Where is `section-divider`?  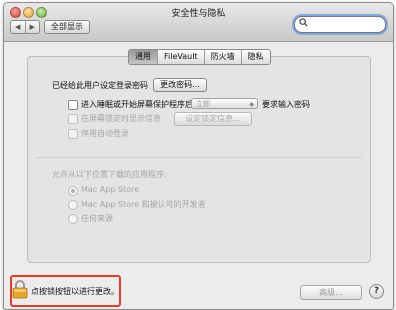
section-divider is located at coordinates (199, 157).